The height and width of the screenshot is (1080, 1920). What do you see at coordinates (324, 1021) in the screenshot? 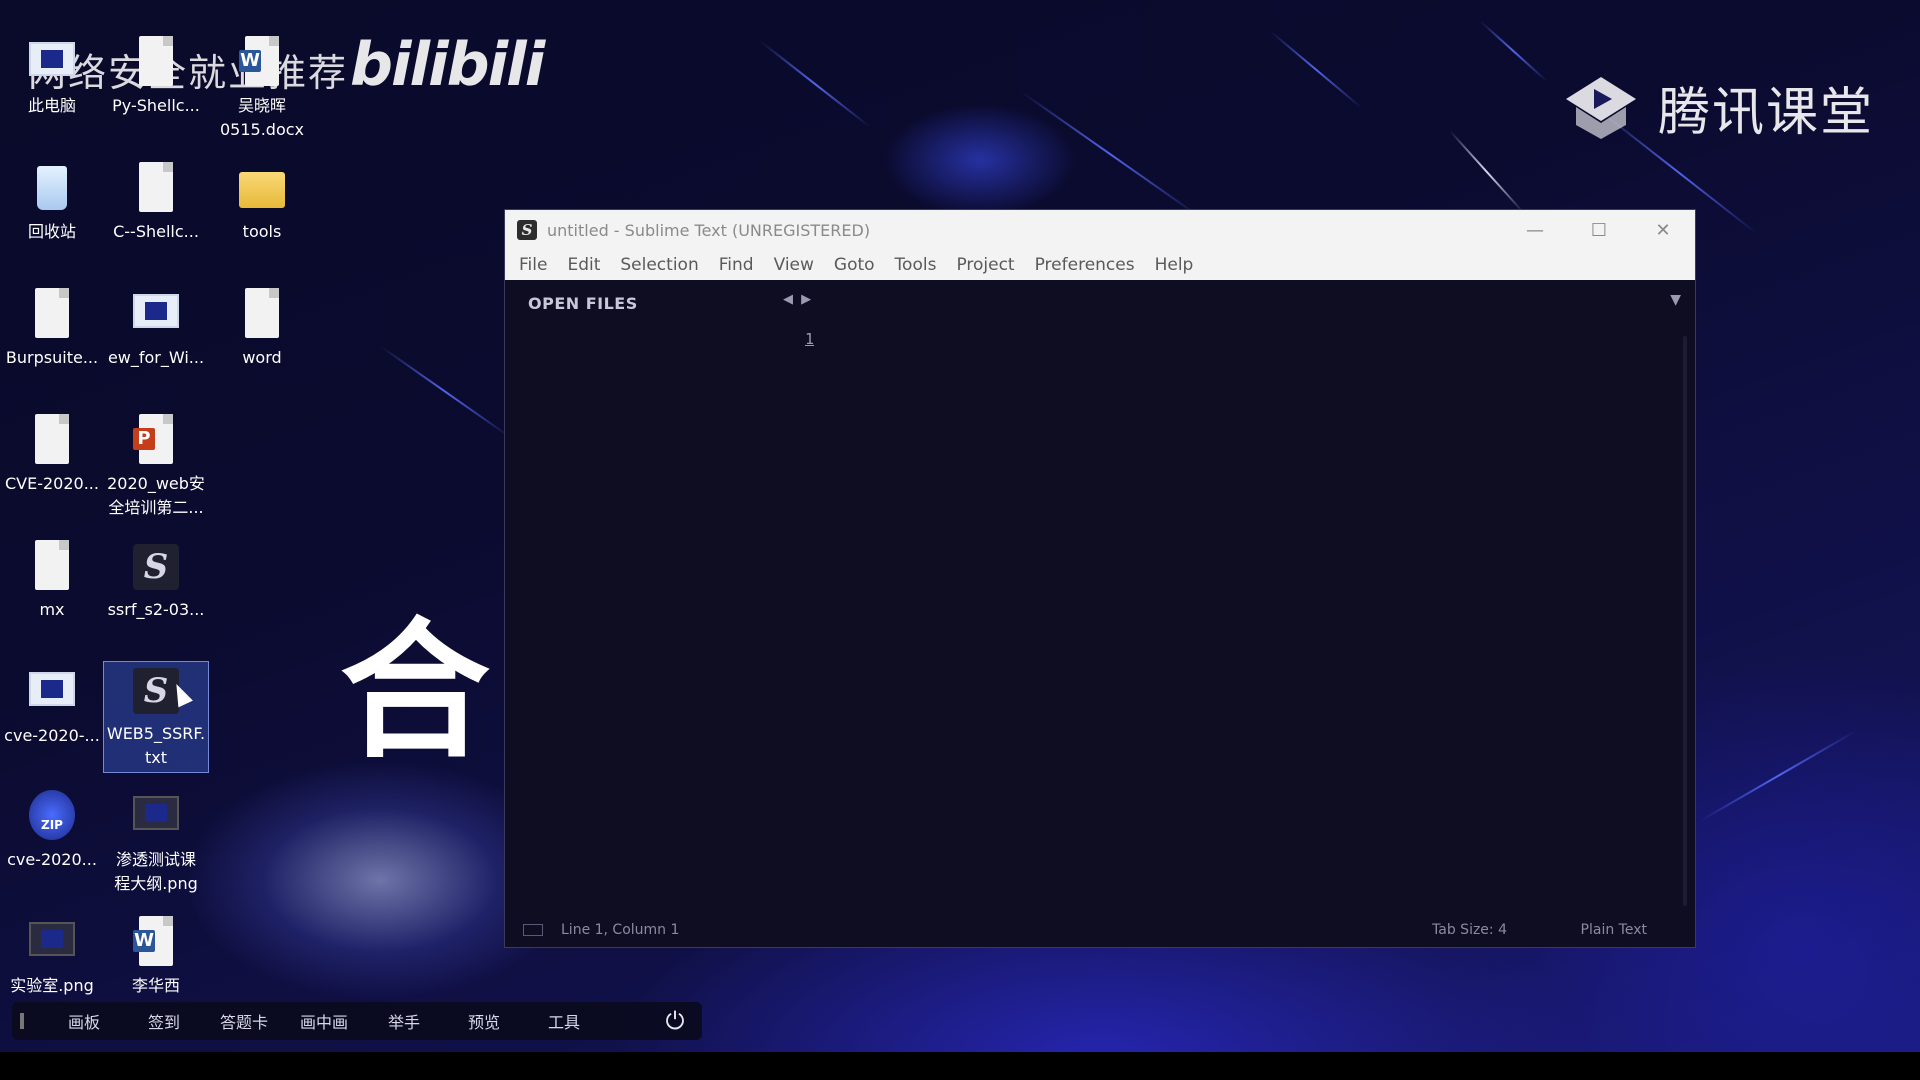
I see `toolbar-button: 画中画` at bounding box center [324, 1021].